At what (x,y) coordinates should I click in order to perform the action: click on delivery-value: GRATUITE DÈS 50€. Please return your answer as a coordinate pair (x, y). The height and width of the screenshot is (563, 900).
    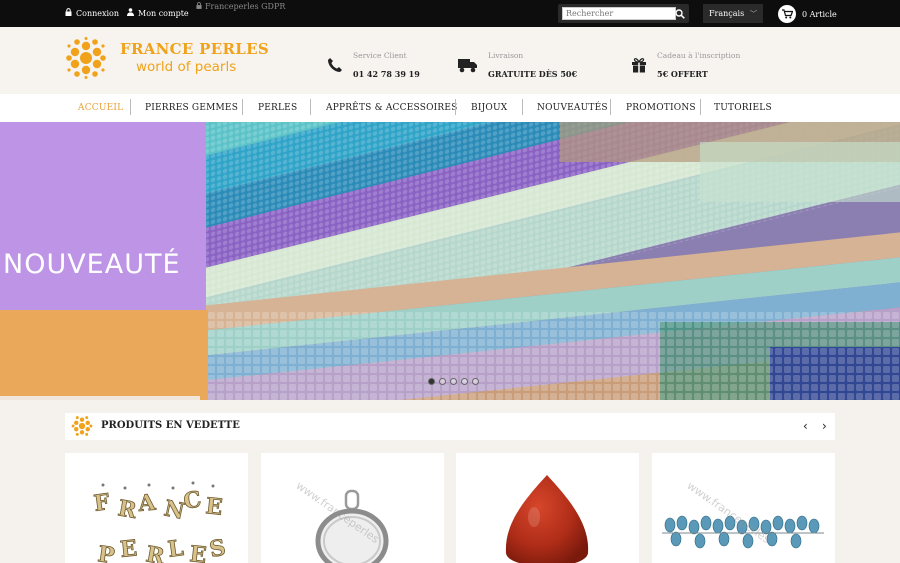
    Looking at the image, I should click on (533, 74).